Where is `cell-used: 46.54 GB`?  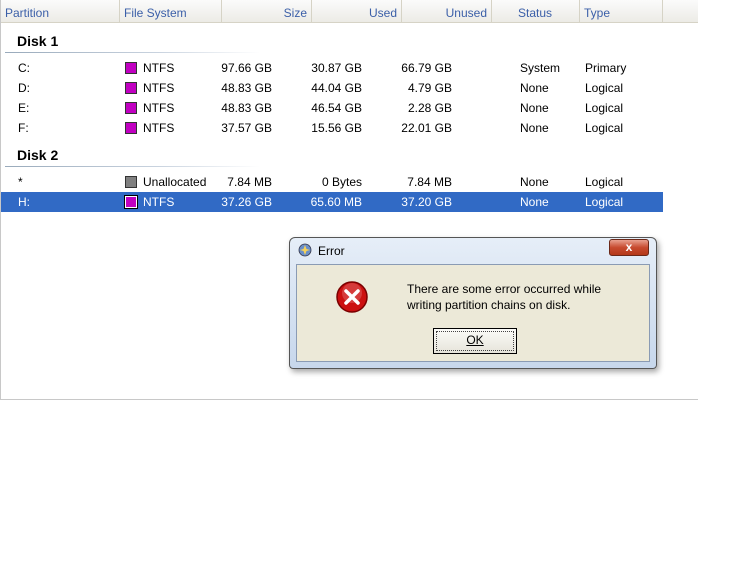 cell-used: 46.54 GB is located at coordinates (336, 108).